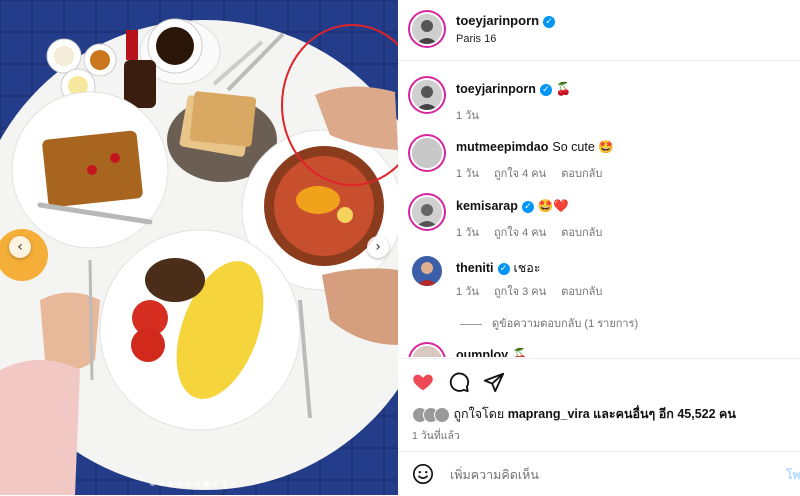 Image resolution: width=800 pixels, height=496 pixels. I want to click on comment-line: theniti ✓ เชอะ, so click(498, 268).